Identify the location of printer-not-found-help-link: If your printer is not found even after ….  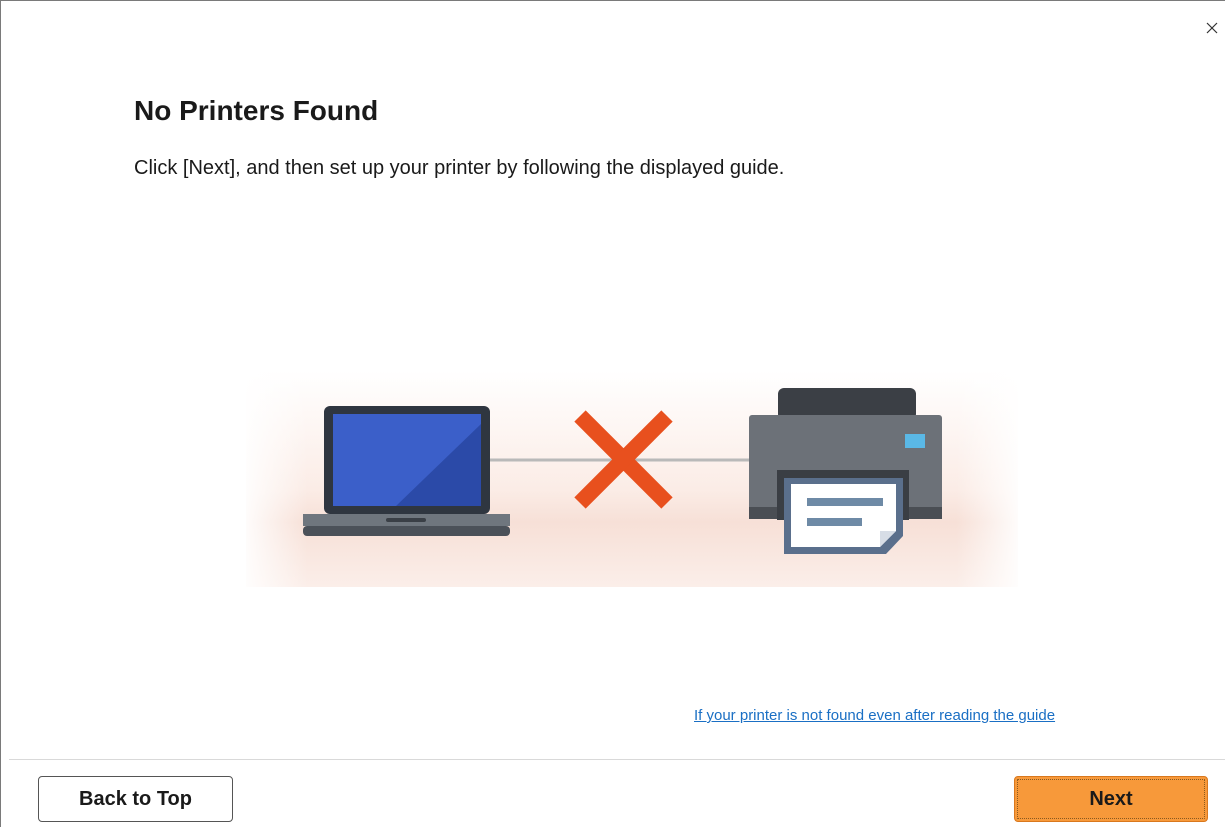
(874, 715).